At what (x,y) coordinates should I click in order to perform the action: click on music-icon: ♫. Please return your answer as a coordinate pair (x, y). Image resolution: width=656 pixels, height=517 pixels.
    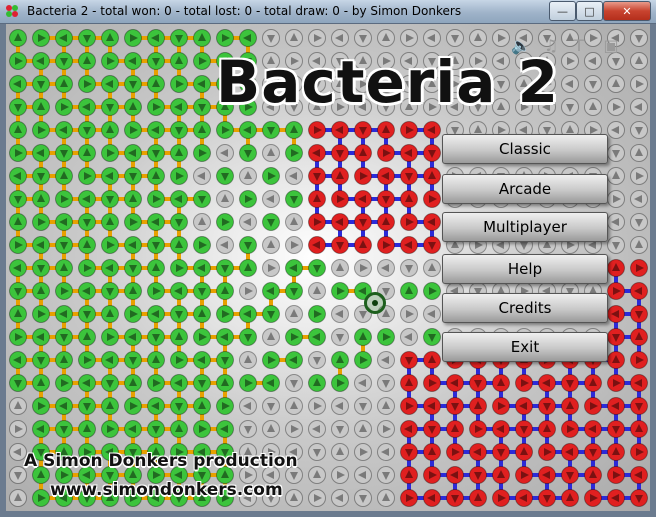
    Looking at the image, I should click on (551, 46).